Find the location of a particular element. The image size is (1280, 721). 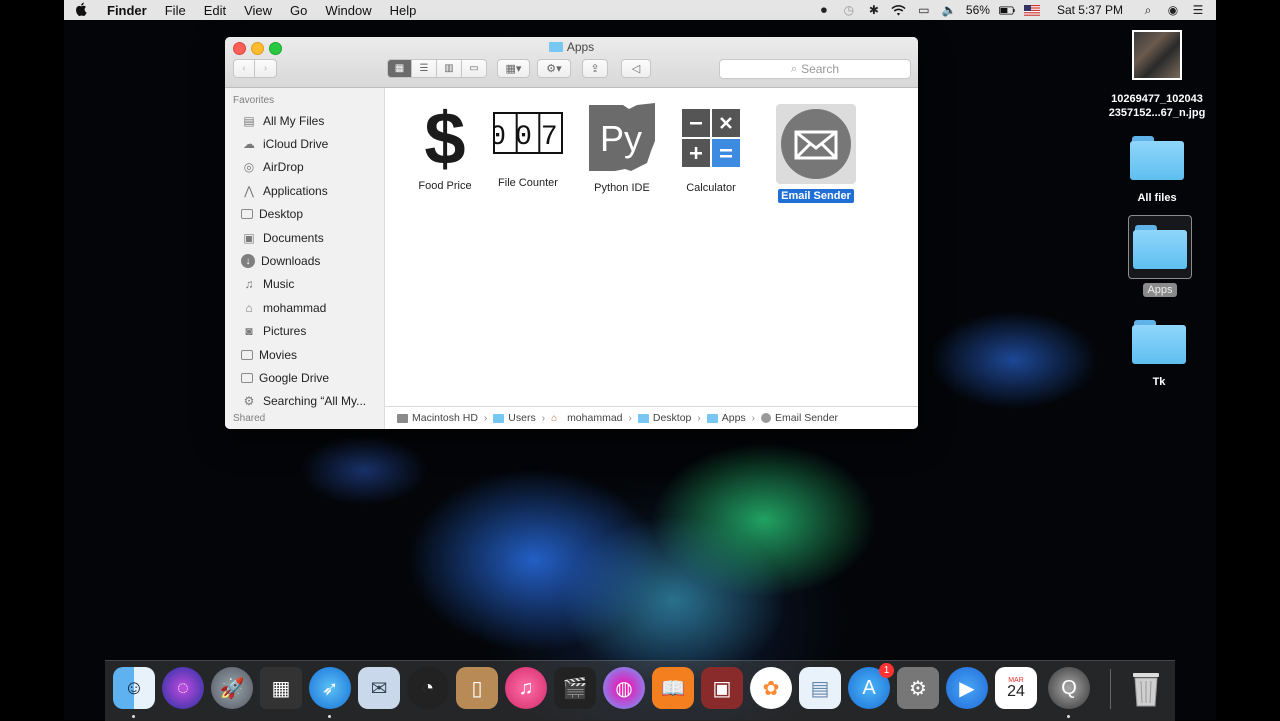

arrange-button: ▦▾ is located at coordinates (513, 68).